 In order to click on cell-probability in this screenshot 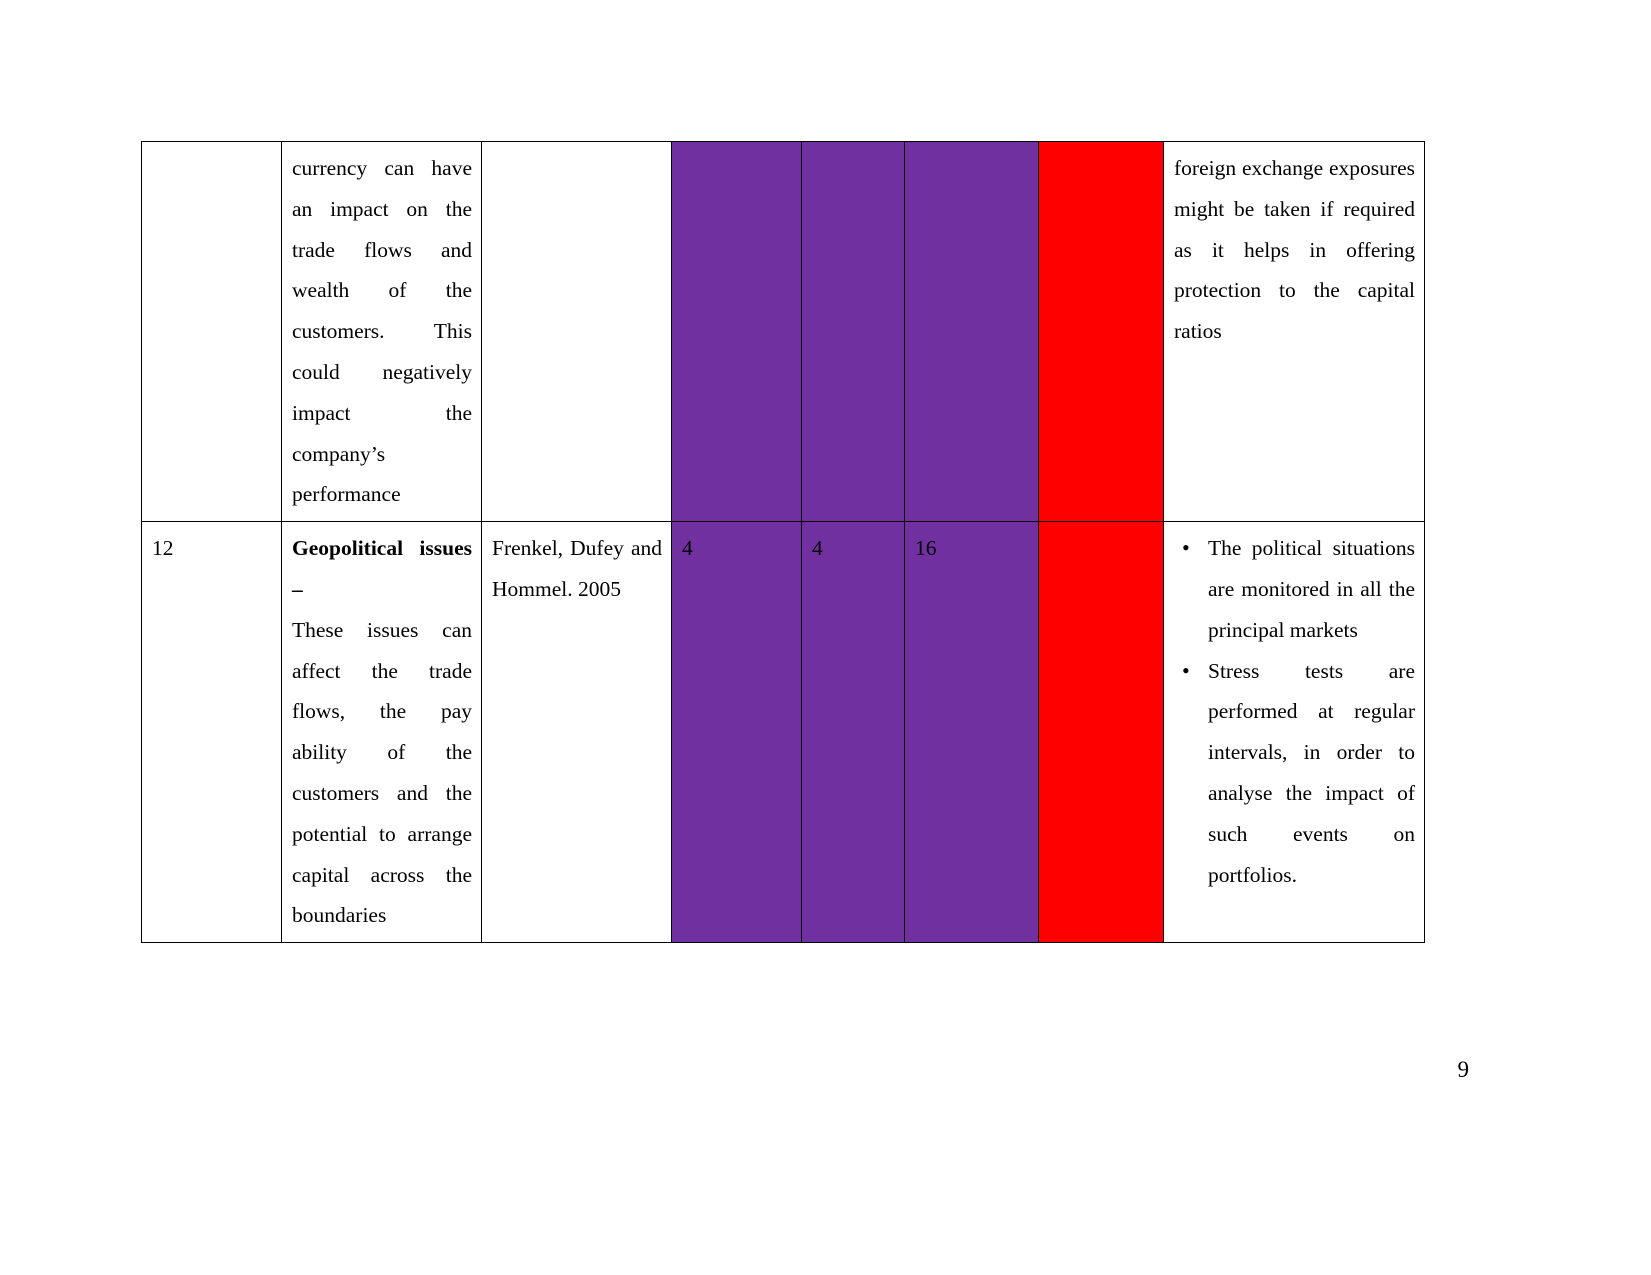, I will do `click(736, 331)`.